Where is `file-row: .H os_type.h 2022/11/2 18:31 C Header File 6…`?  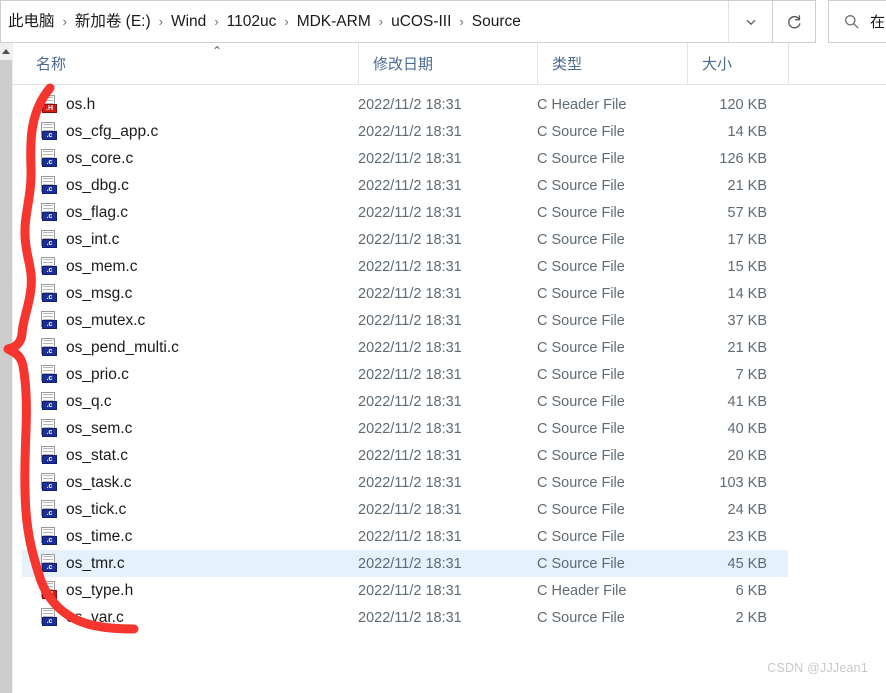 file-row: .H os_type.h 2022/11/2 18:31 C Header File 6… is located at coordinates (405, 590).